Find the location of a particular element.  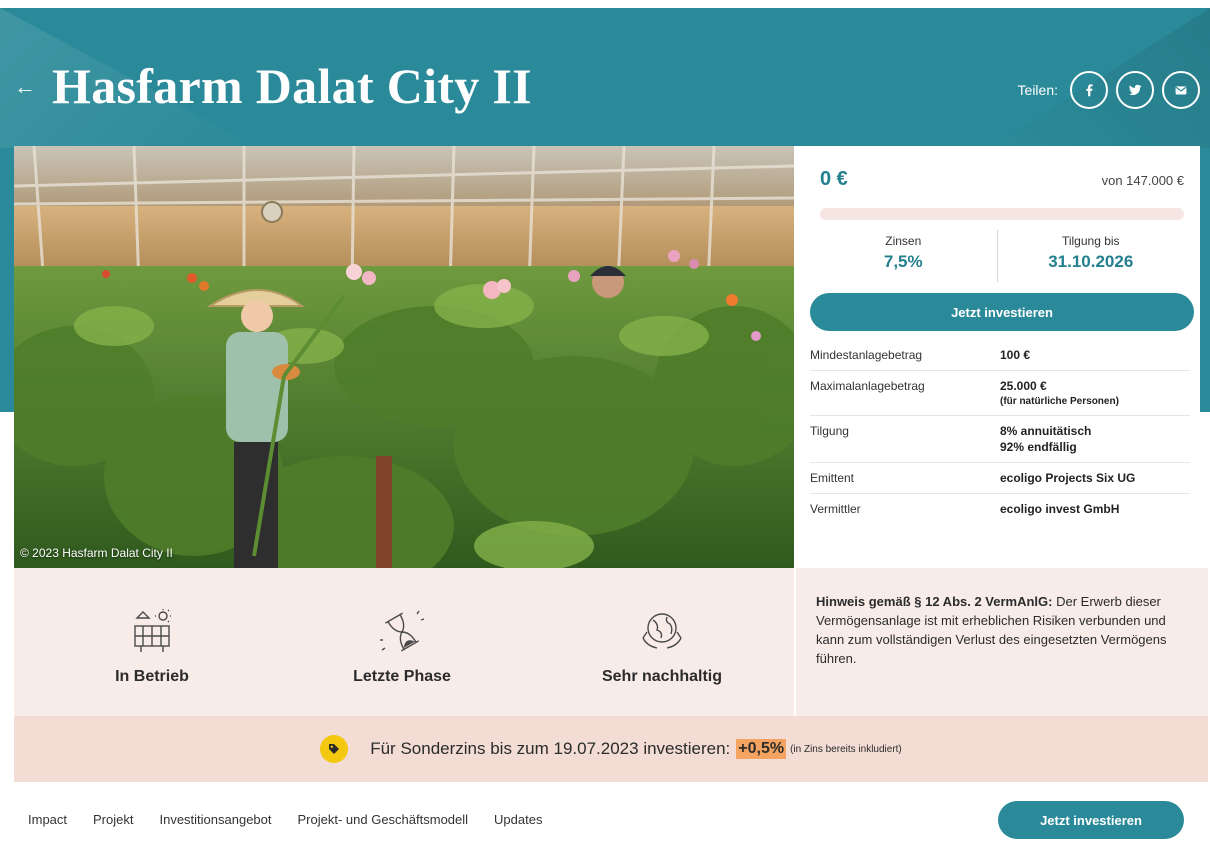

promo-bonus: +0,5% is located at coordinates (761, 749).